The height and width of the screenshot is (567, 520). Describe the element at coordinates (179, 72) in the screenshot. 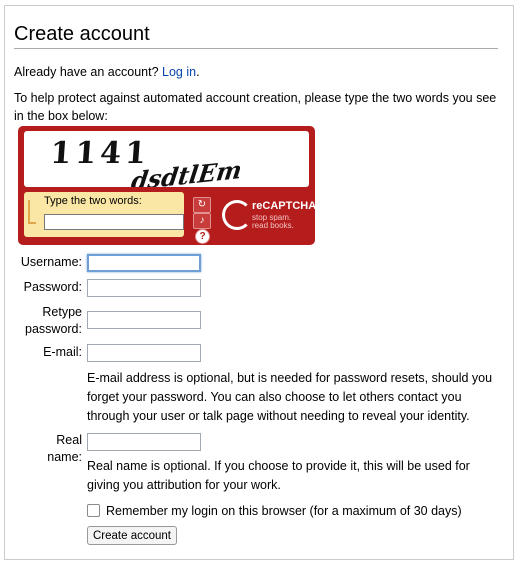

I see `login-link: Log in` at that location.